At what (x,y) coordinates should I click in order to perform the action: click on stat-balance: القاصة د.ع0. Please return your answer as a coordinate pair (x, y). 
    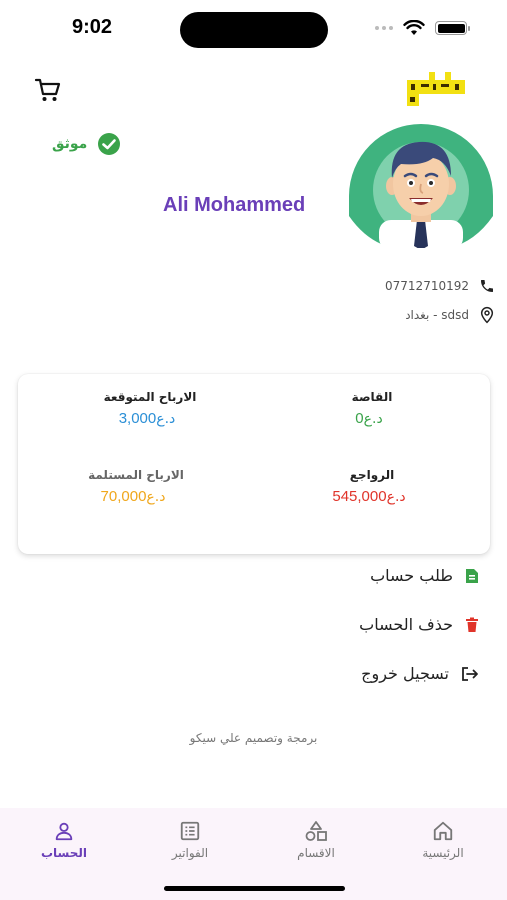
    Looking at the image, I should click on (372, 408).